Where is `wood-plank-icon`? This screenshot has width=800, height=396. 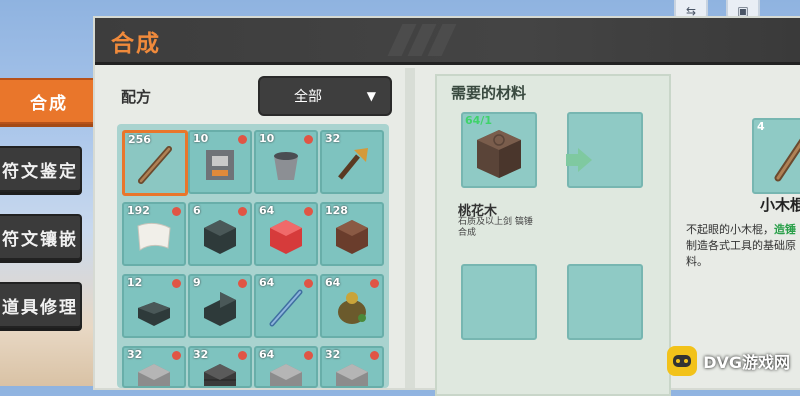
wood-plank-icon is located at coordinates (352, 237).